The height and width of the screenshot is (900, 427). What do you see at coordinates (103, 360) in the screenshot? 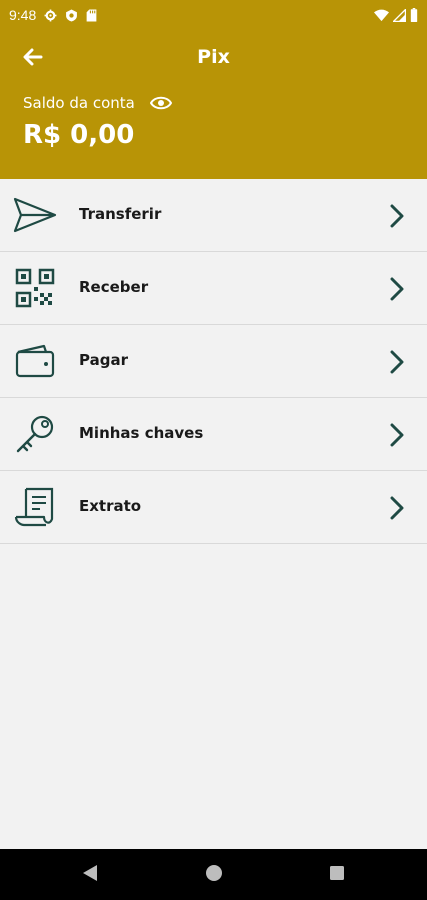
I see `menu-item-label: Pagar` at bounding box center [103, 360].